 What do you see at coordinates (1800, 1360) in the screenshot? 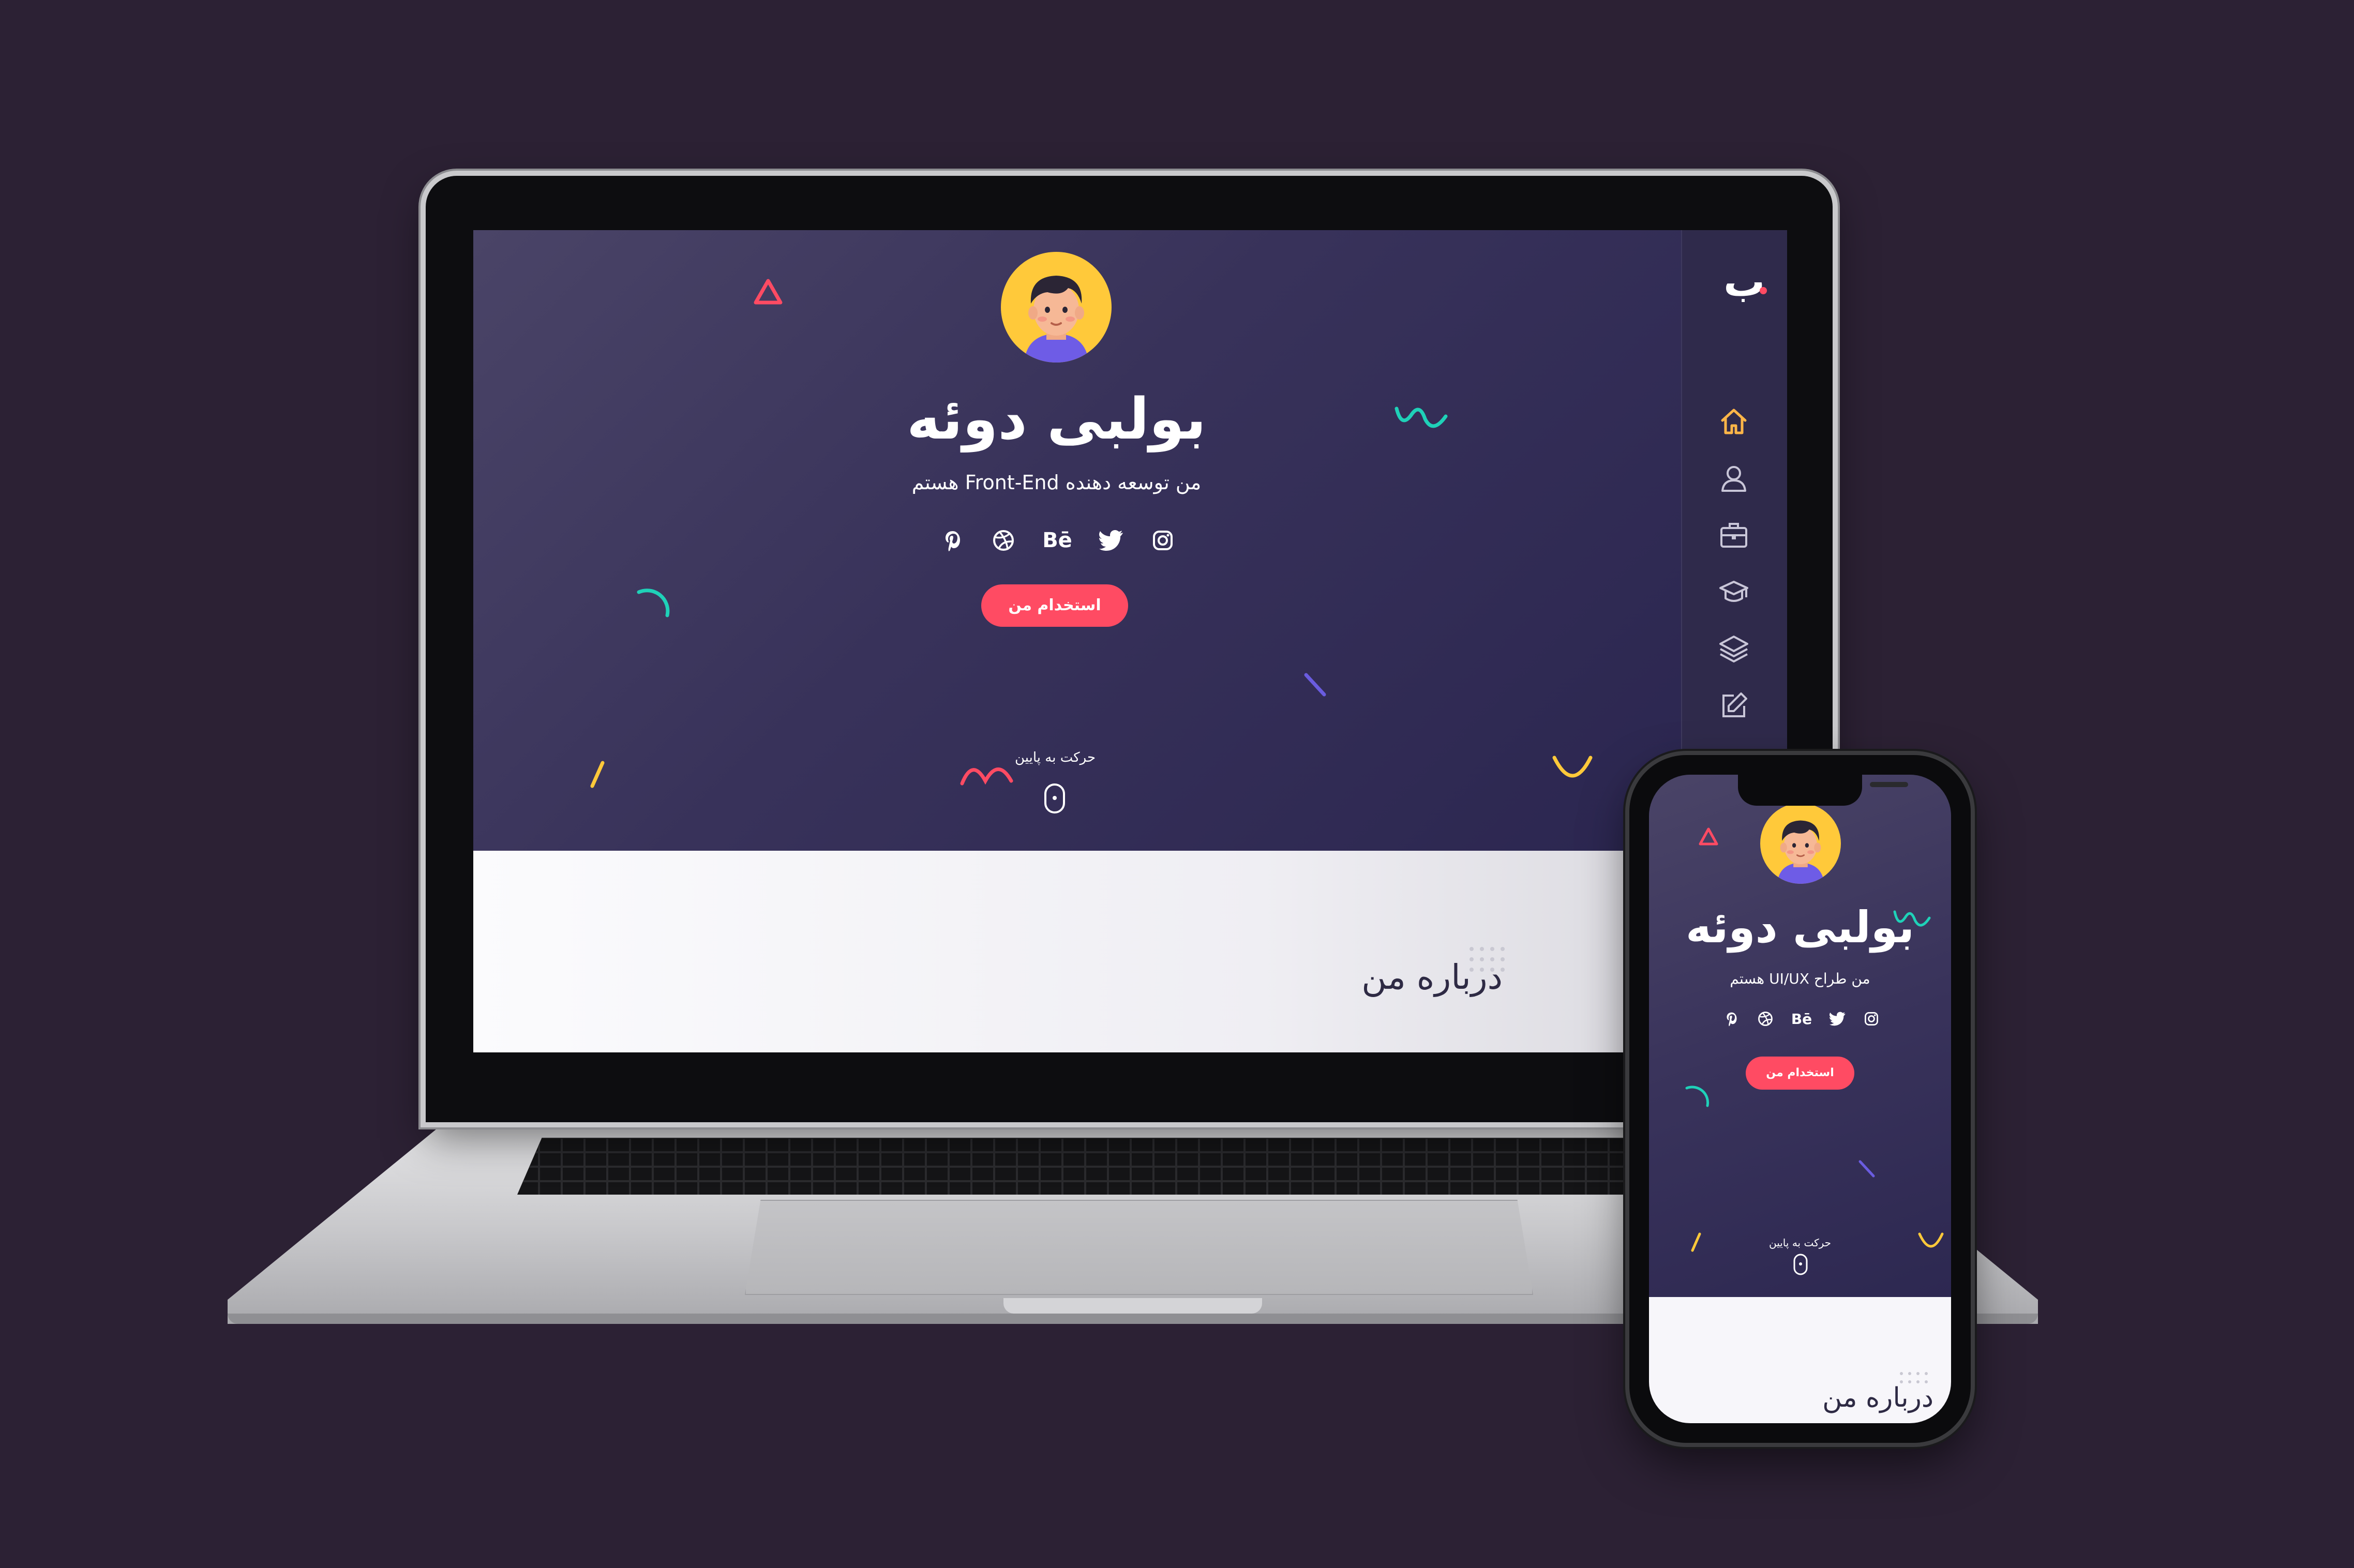
I see `mobile-about-section: درباره من` at bounding box center [1800, 1360].